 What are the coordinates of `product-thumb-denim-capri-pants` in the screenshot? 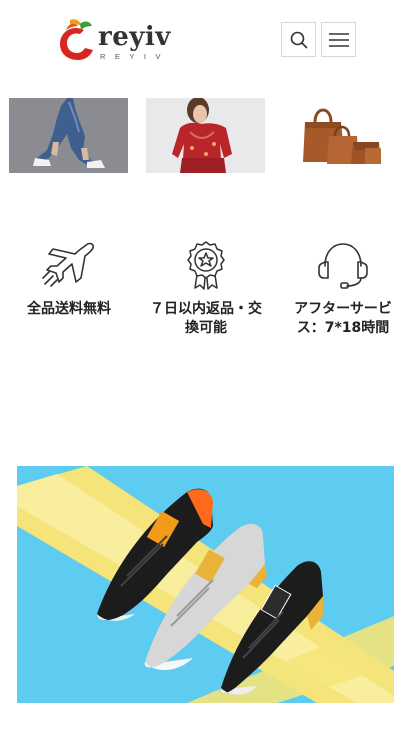 It's located at (68, 135).